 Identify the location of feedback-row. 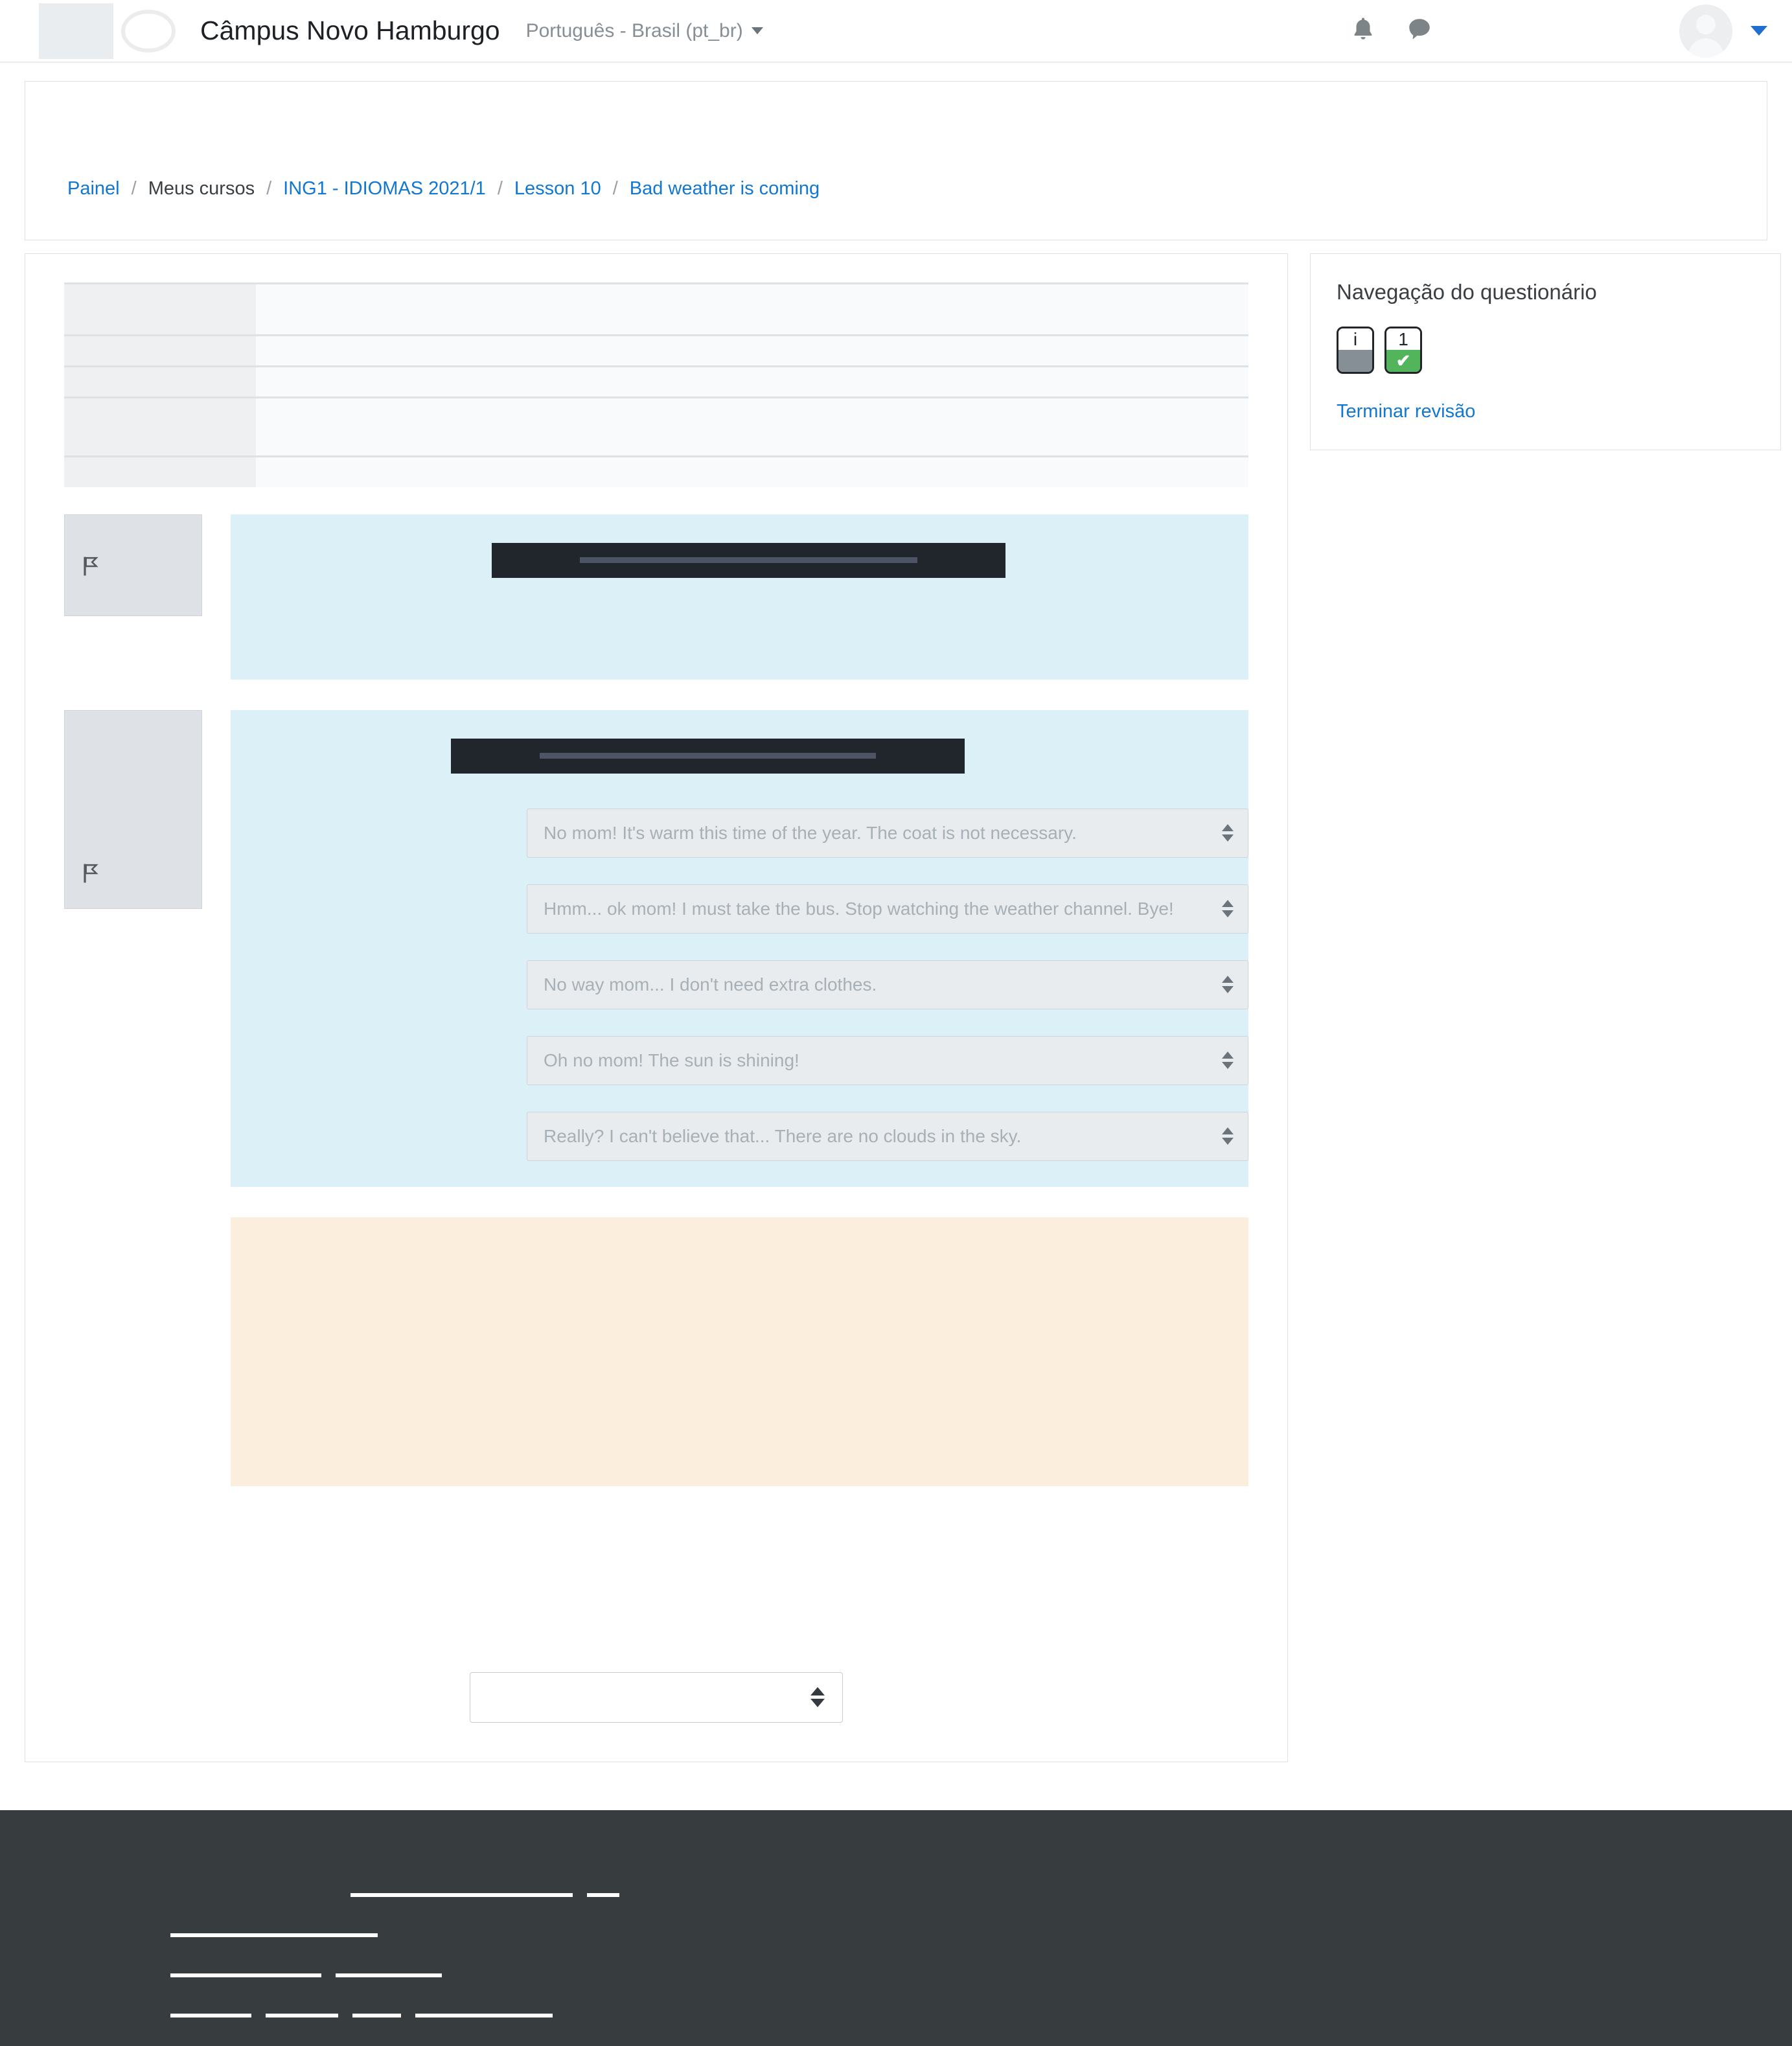
(656, 1351).